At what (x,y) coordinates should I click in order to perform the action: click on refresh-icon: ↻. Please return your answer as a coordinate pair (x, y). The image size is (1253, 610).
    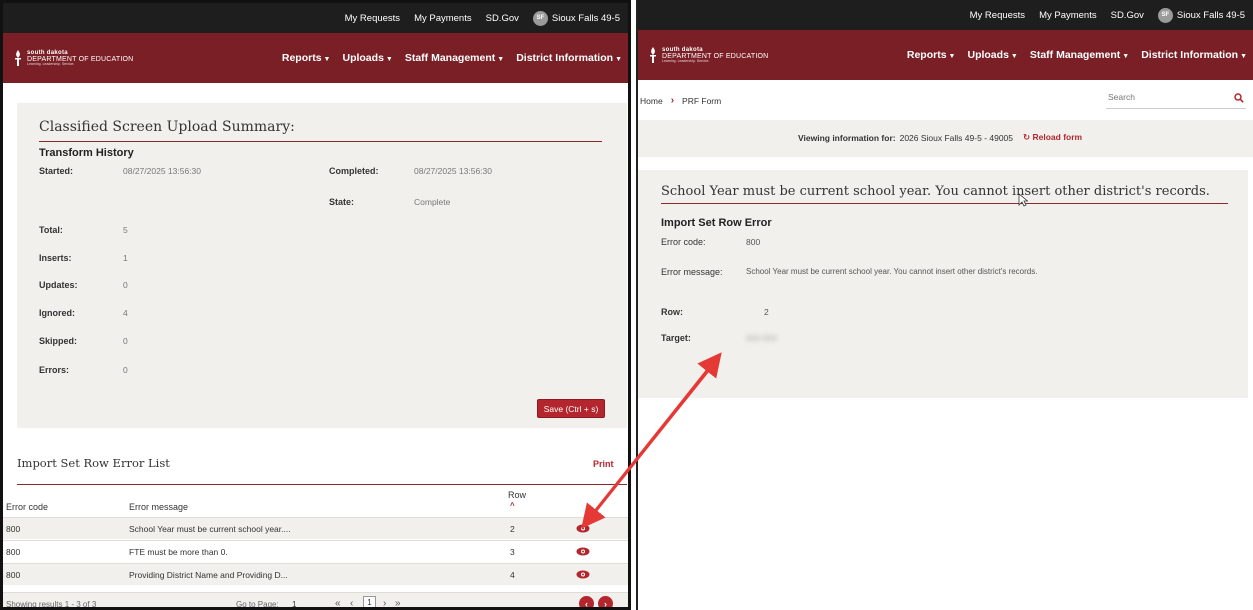
    Looking at the image, I should click on (1027, 137).